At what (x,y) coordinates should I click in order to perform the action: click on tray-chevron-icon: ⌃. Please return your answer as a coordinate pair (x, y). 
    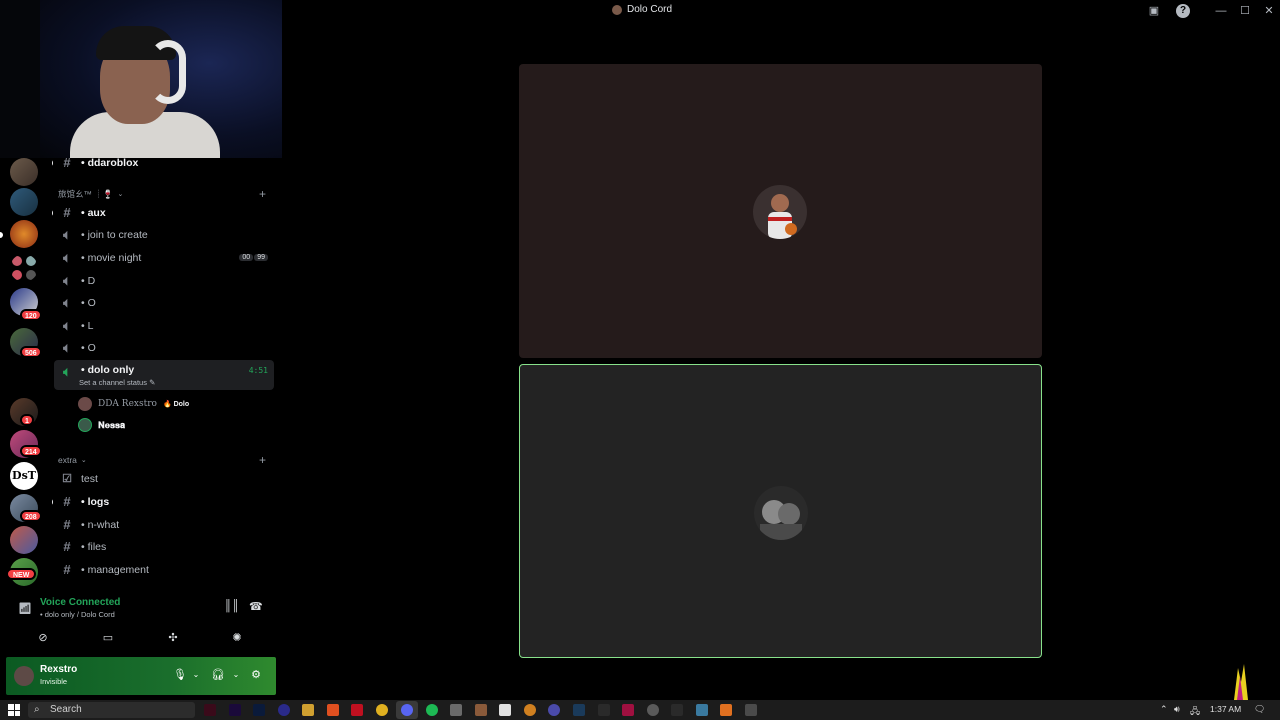
    Looking at the image, I should click on (1164, 709).